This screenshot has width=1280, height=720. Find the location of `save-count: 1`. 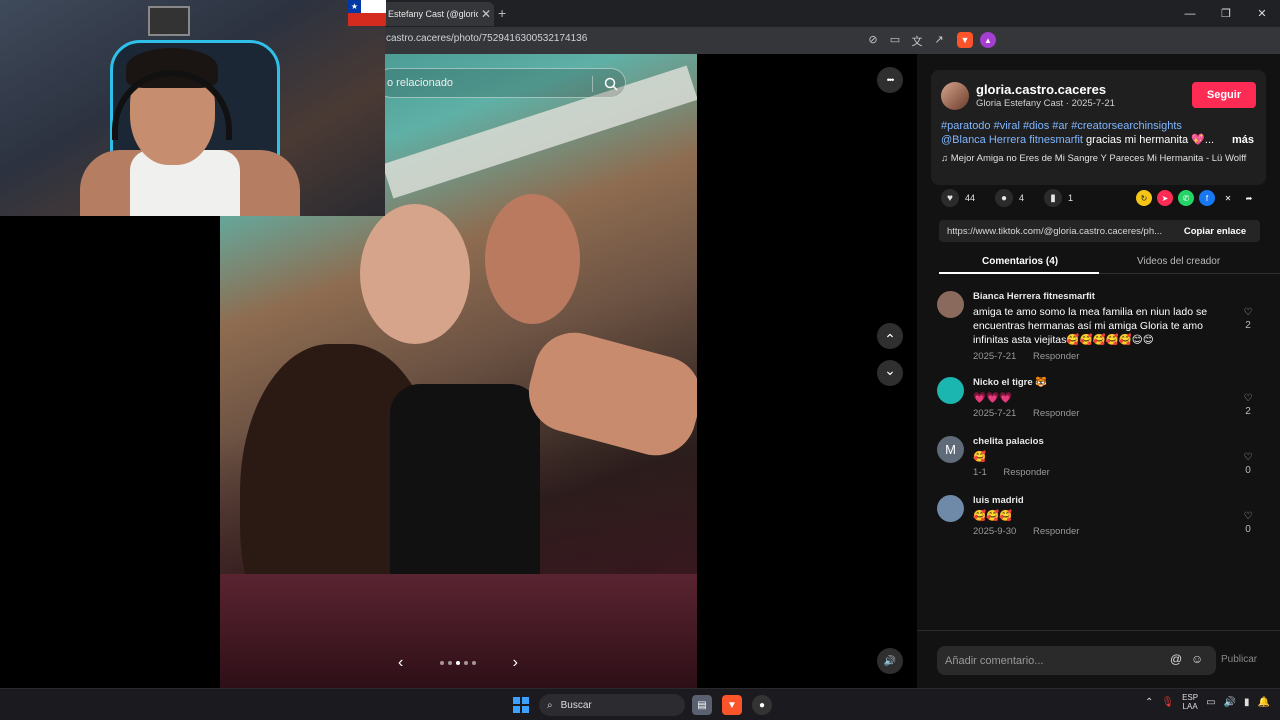

save-count: 1 is located at coordinates (1071, 198).